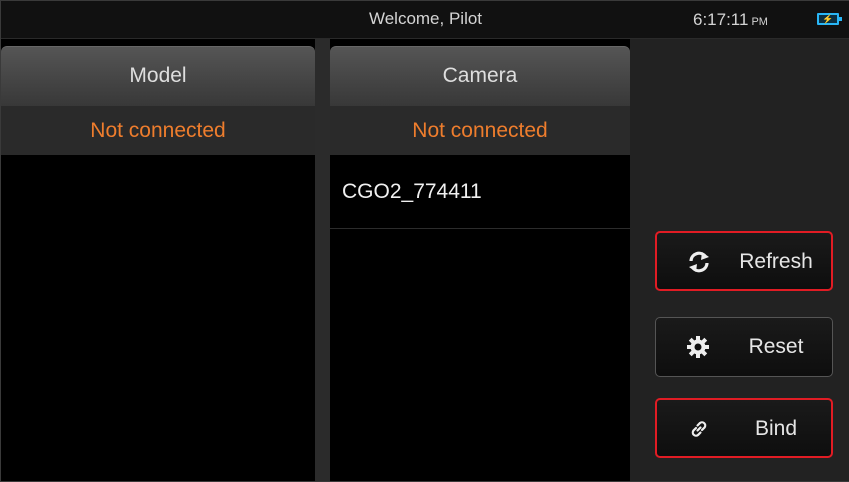 The height and width of the screenshot is (482, 849). I want to click on model-status: Not connected, so click(158, 130).